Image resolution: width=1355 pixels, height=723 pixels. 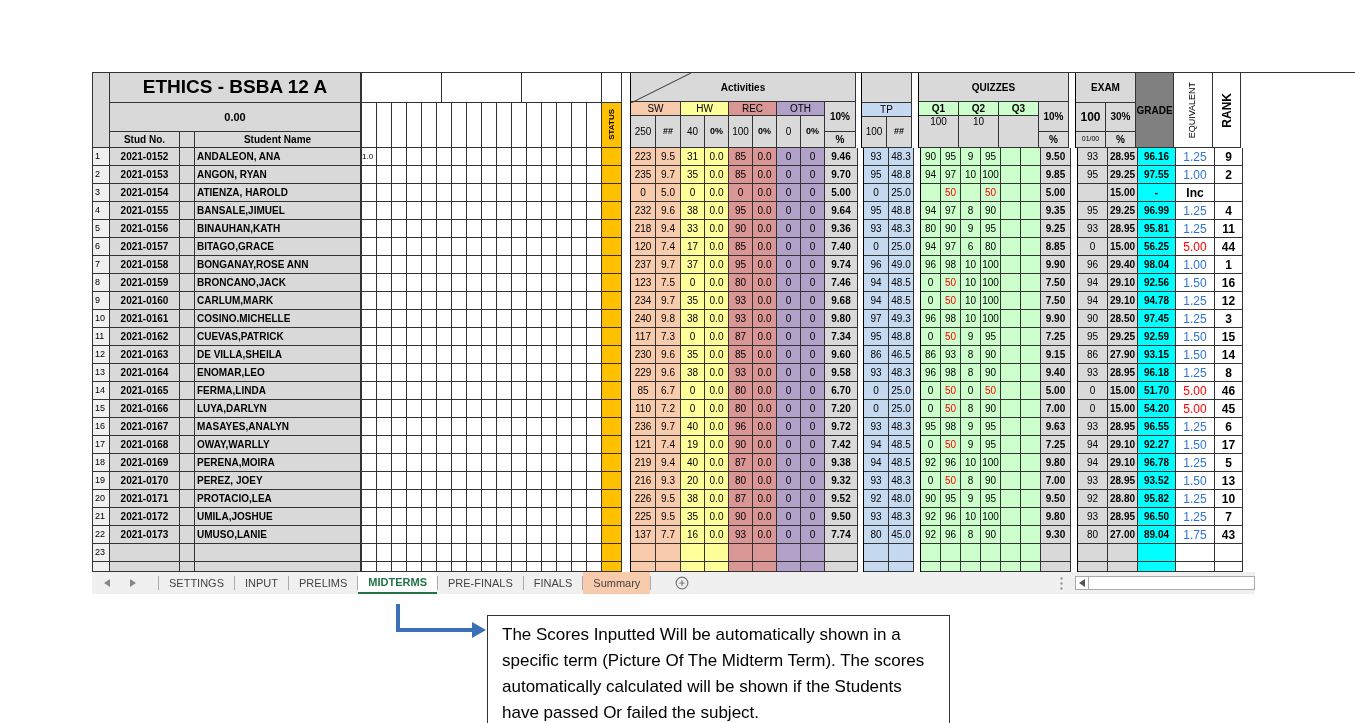 I want to click on table-cell: 50, so click(x=951, y=391).